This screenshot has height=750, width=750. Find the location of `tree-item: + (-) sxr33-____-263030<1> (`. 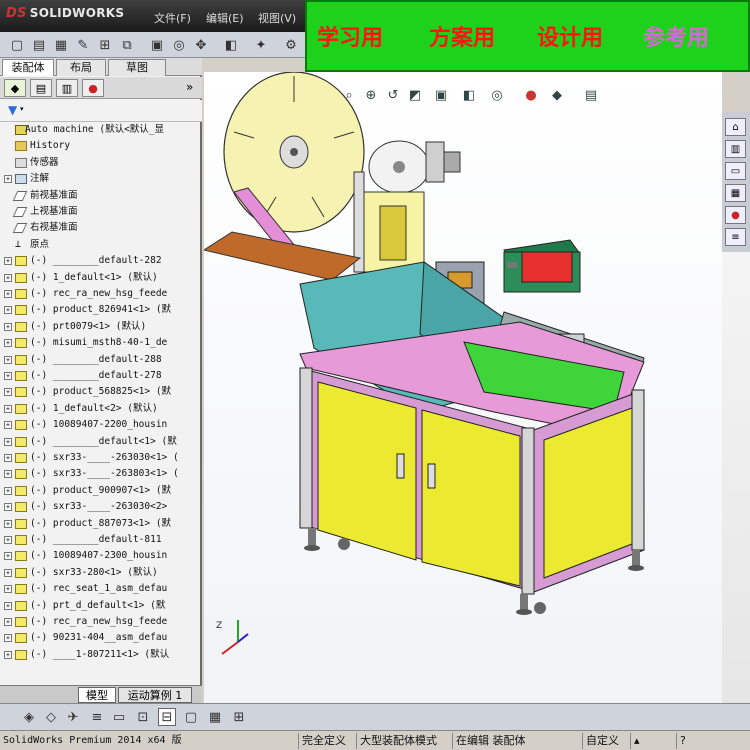

tree-item: + (-) sxr33-____-263030<1> ( is located at coordinates (101, 458).